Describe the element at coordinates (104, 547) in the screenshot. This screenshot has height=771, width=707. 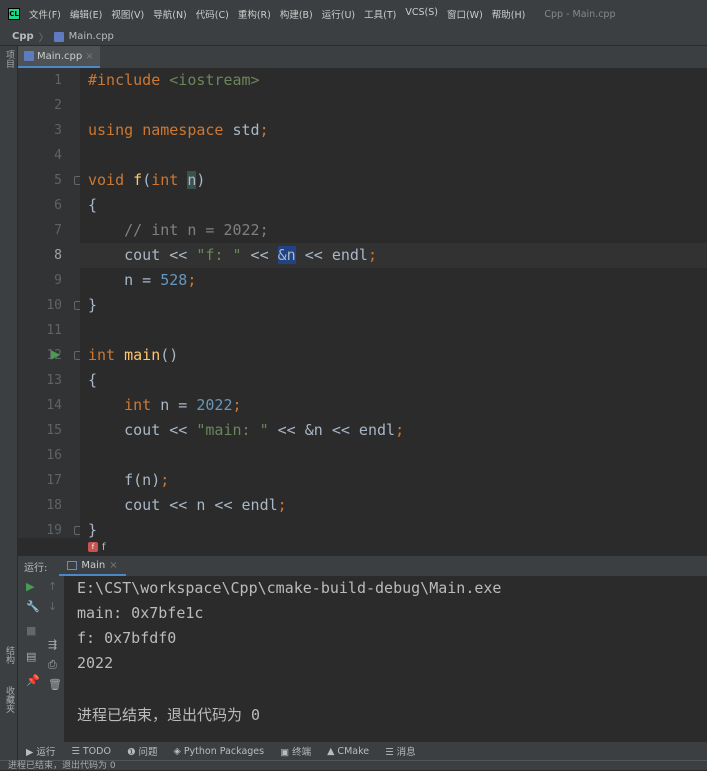
I see `breadcrumb-function: f` at that location.